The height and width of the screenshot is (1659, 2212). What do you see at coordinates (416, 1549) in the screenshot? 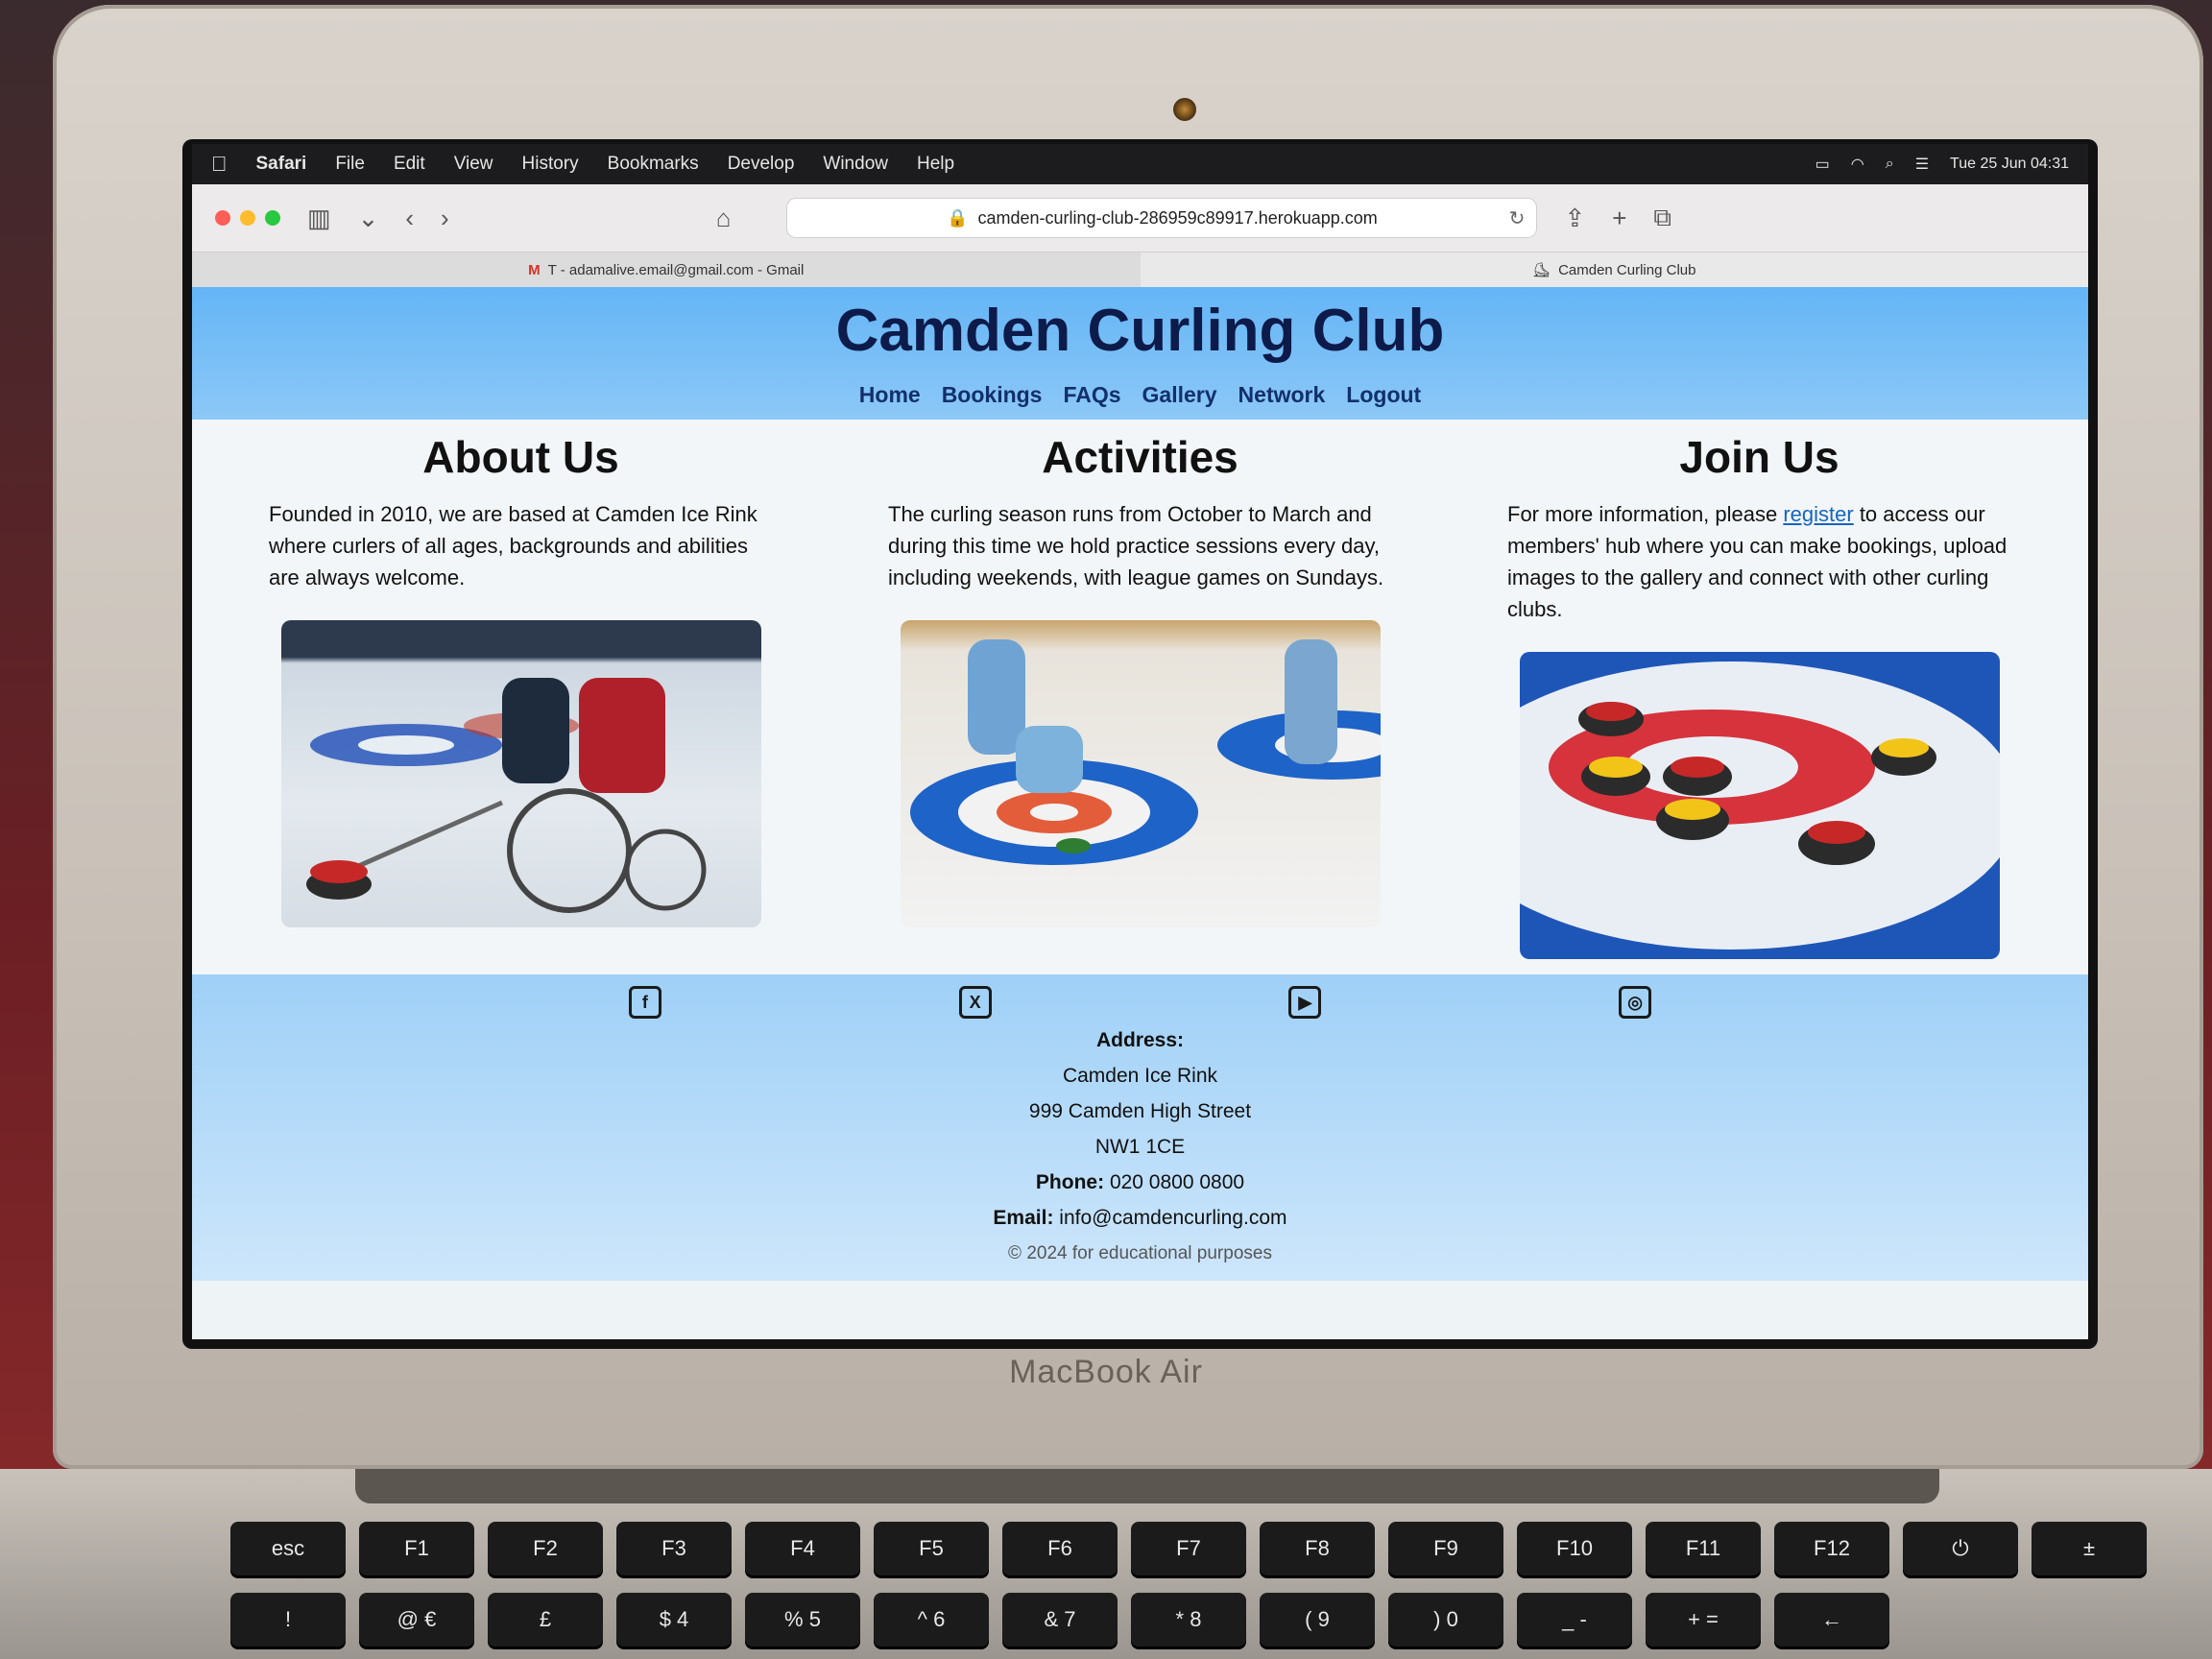
I see `key-f1: F1` at bounding box center [416, 1549].